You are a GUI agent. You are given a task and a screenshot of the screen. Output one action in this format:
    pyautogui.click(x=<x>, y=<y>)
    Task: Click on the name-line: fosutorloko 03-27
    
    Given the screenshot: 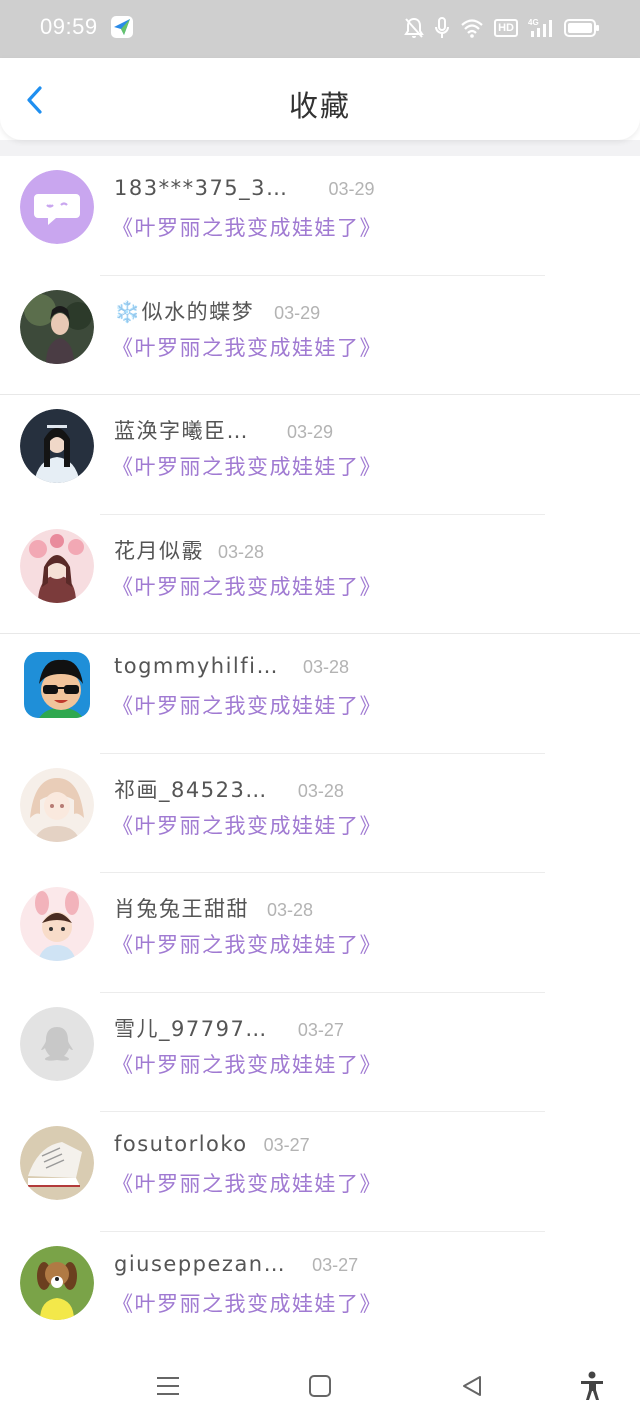 What is the action you would take?
    pyautogui.click(x=212, y=1144)
    